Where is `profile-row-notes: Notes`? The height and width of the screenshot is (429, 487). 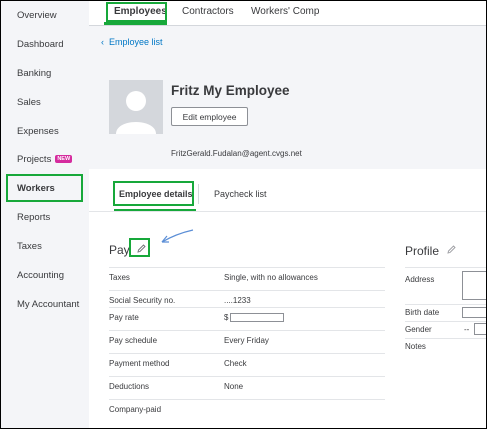 profile-row-notes: Notes is located at coordinates (445, 347).